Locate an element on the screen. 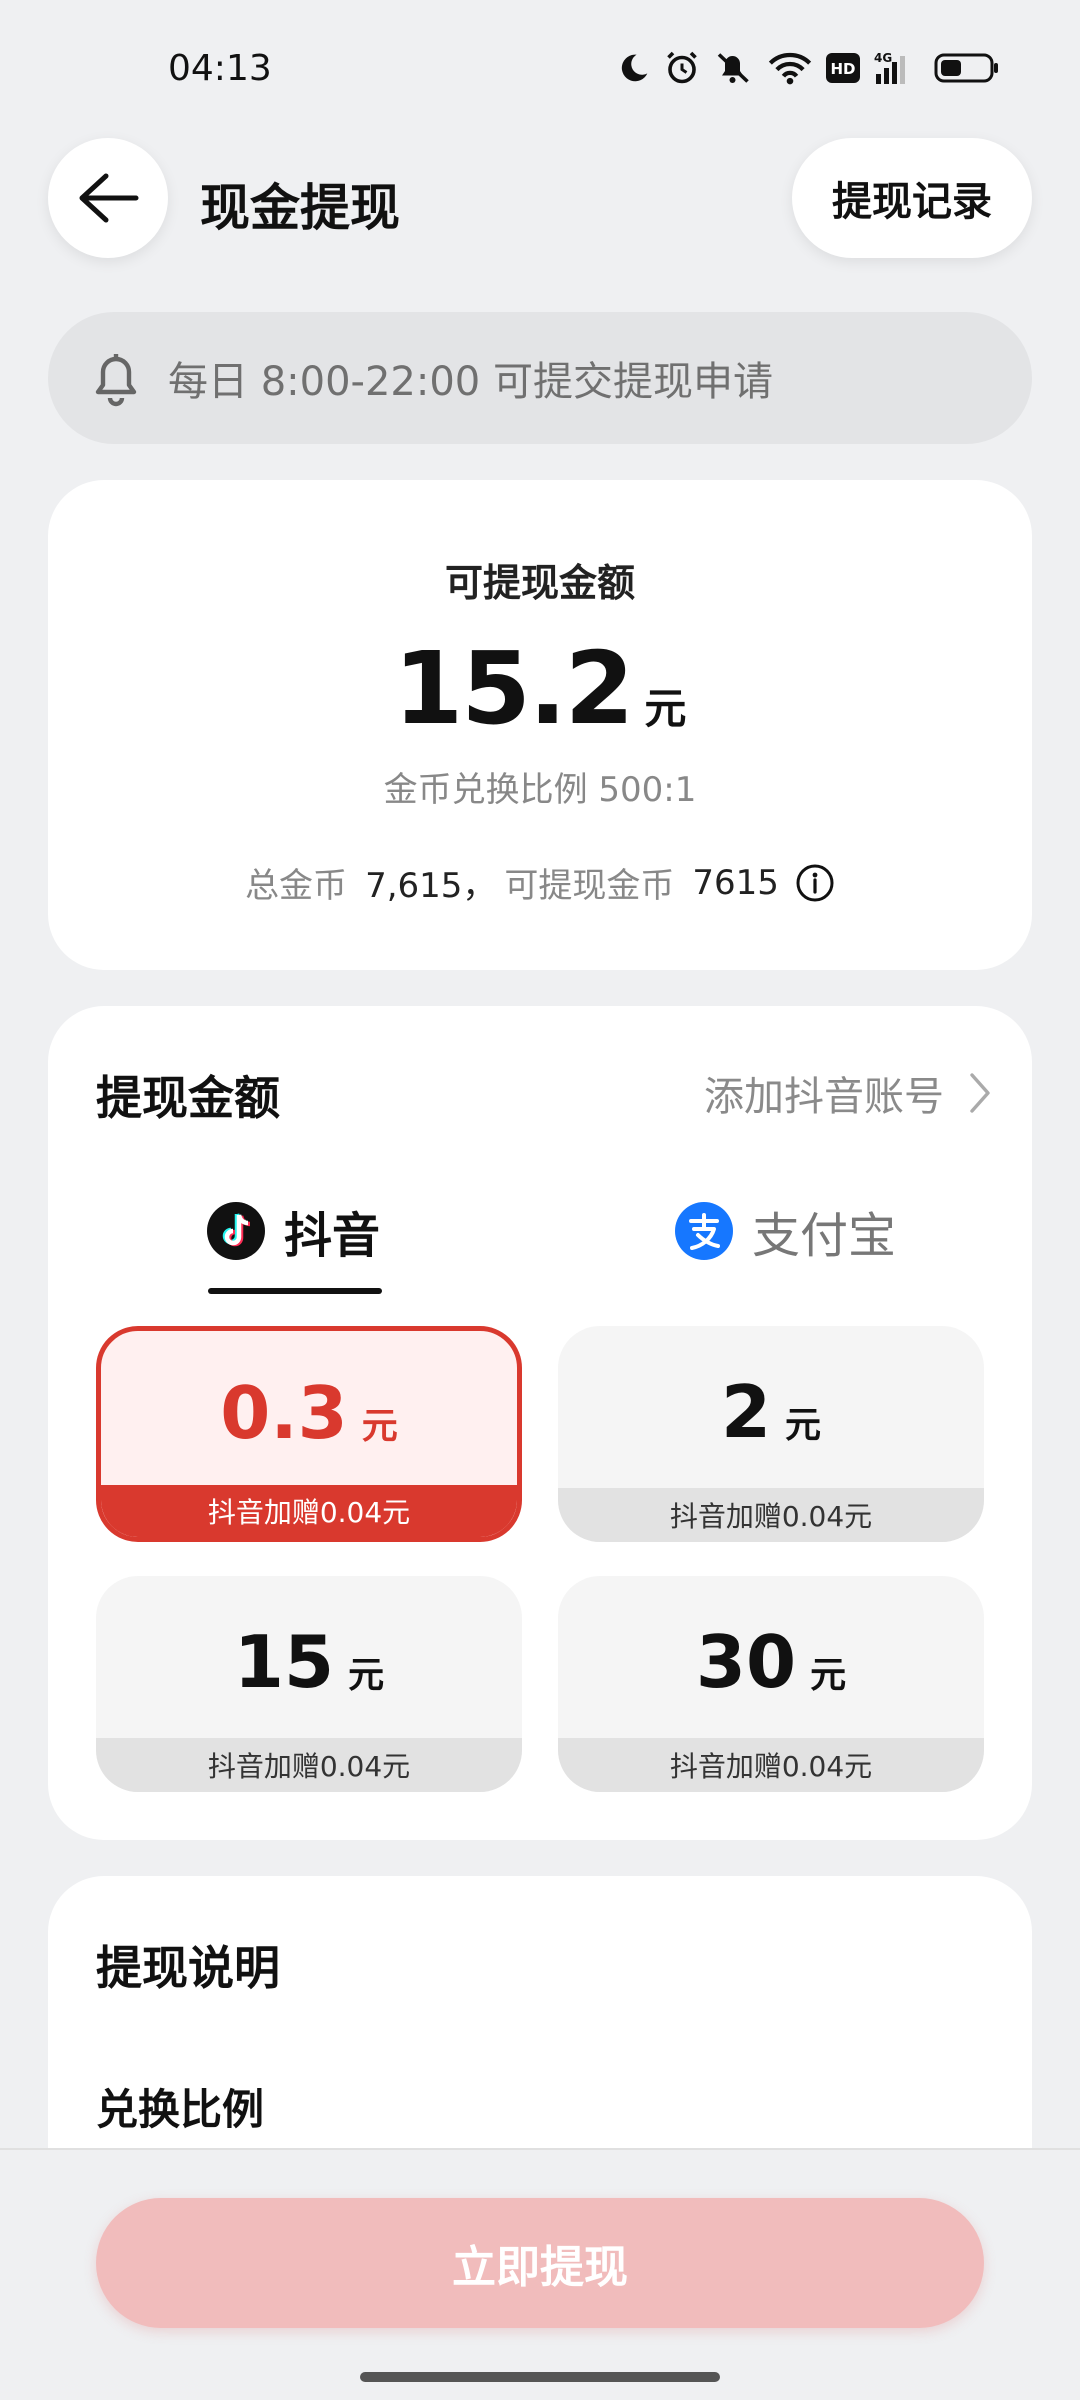 Image resolution: width=1080 pixels, height=2400 pixels. alipay-logo-icon is located at coordinates (704, 1231).